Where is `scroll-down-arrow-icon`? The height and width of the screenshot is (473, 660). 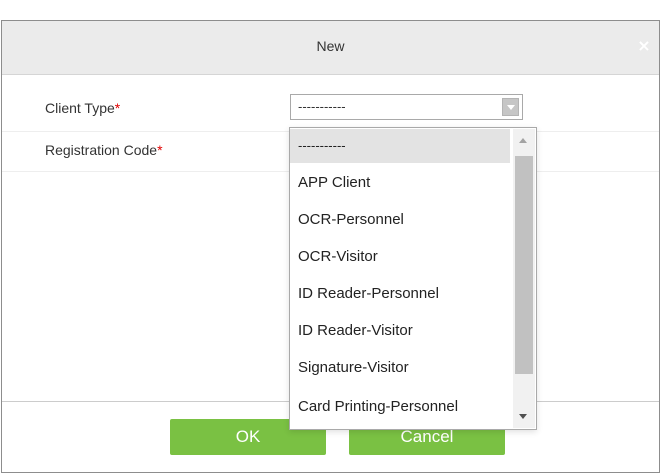
scroll-down-arrow-icon is located at coordinates (523, 416).